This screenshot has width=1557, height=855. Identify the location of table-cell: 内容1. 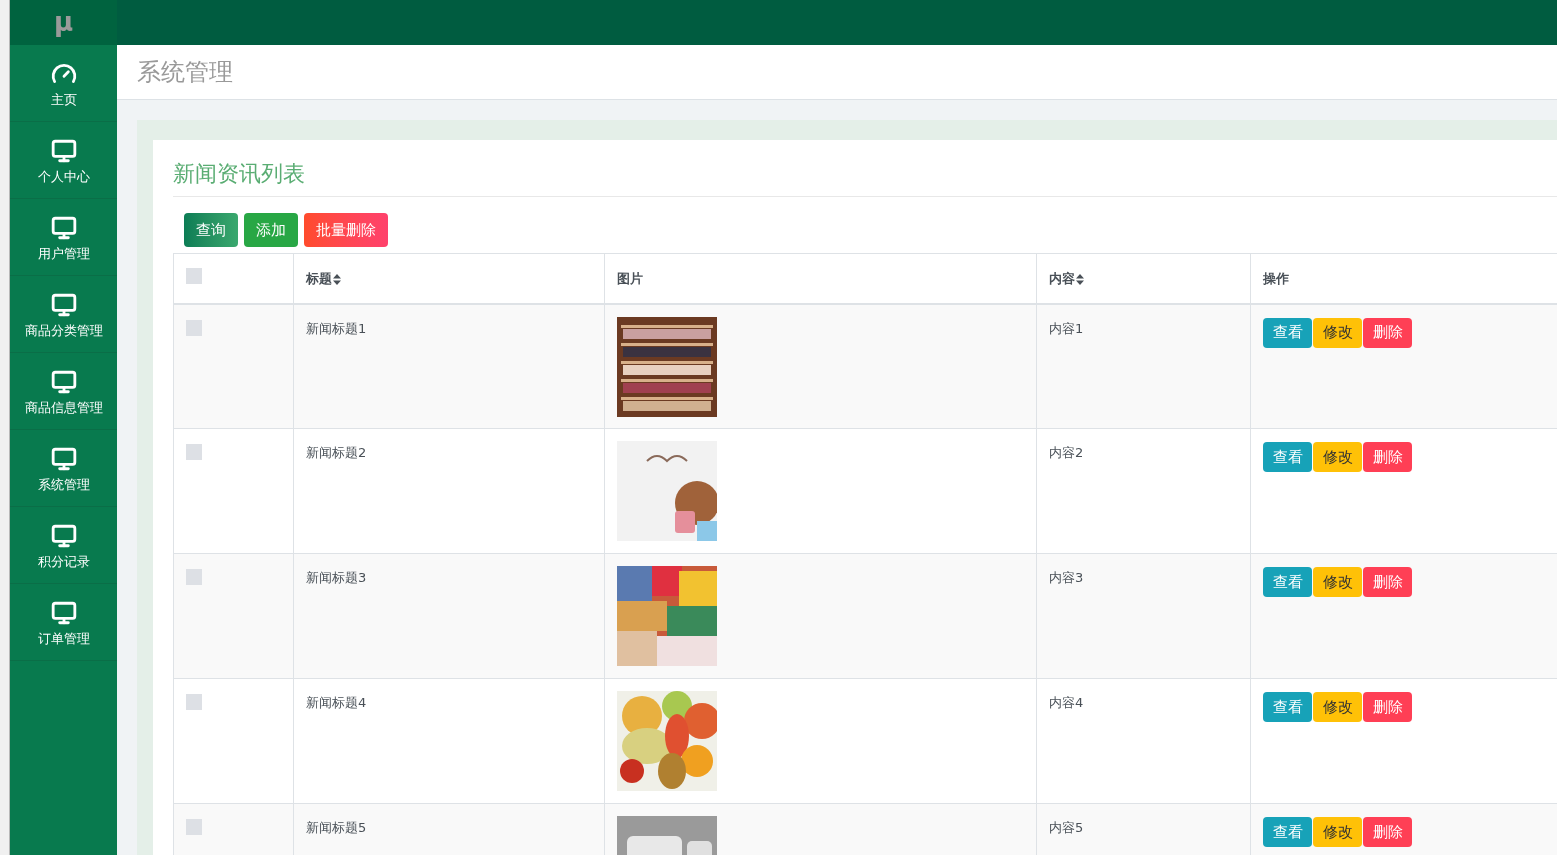
(1066, 328).